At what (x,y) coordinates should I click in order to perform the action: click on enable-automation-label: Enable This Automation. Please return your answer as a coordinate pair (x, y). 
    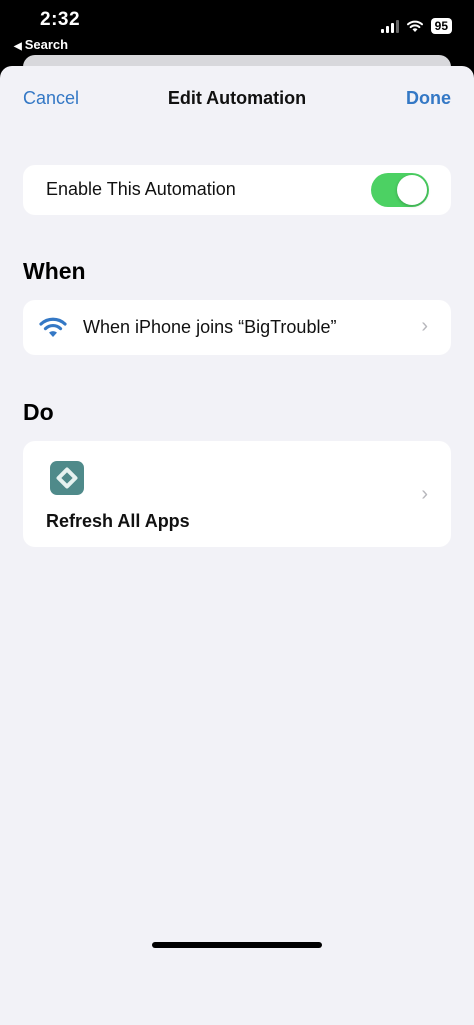
    Looking at the image, I should click on (141, 189).